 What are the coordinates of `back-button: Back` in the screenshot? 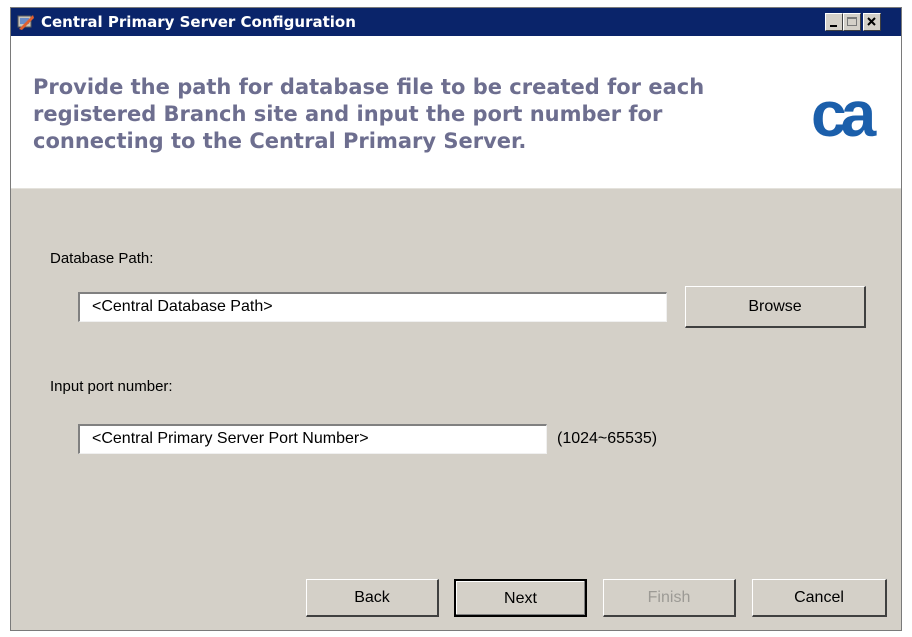 It's located at (372, 598).